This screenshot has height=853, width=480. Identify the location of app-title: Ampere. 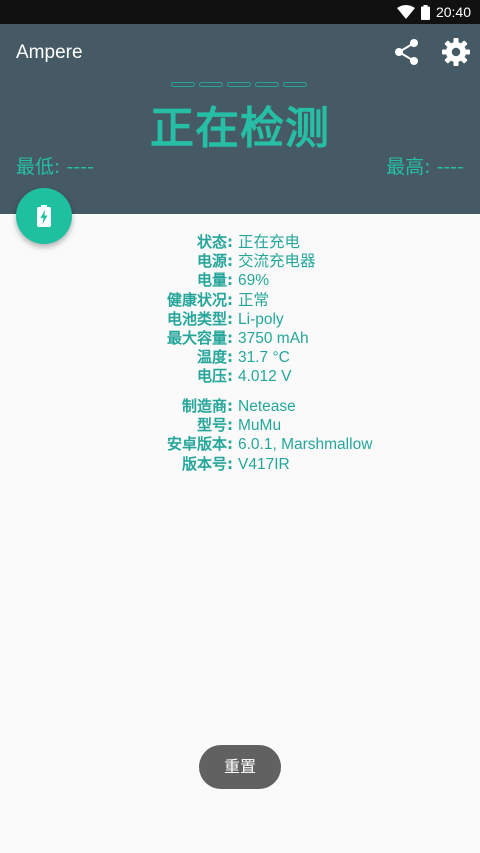
(49, 52).